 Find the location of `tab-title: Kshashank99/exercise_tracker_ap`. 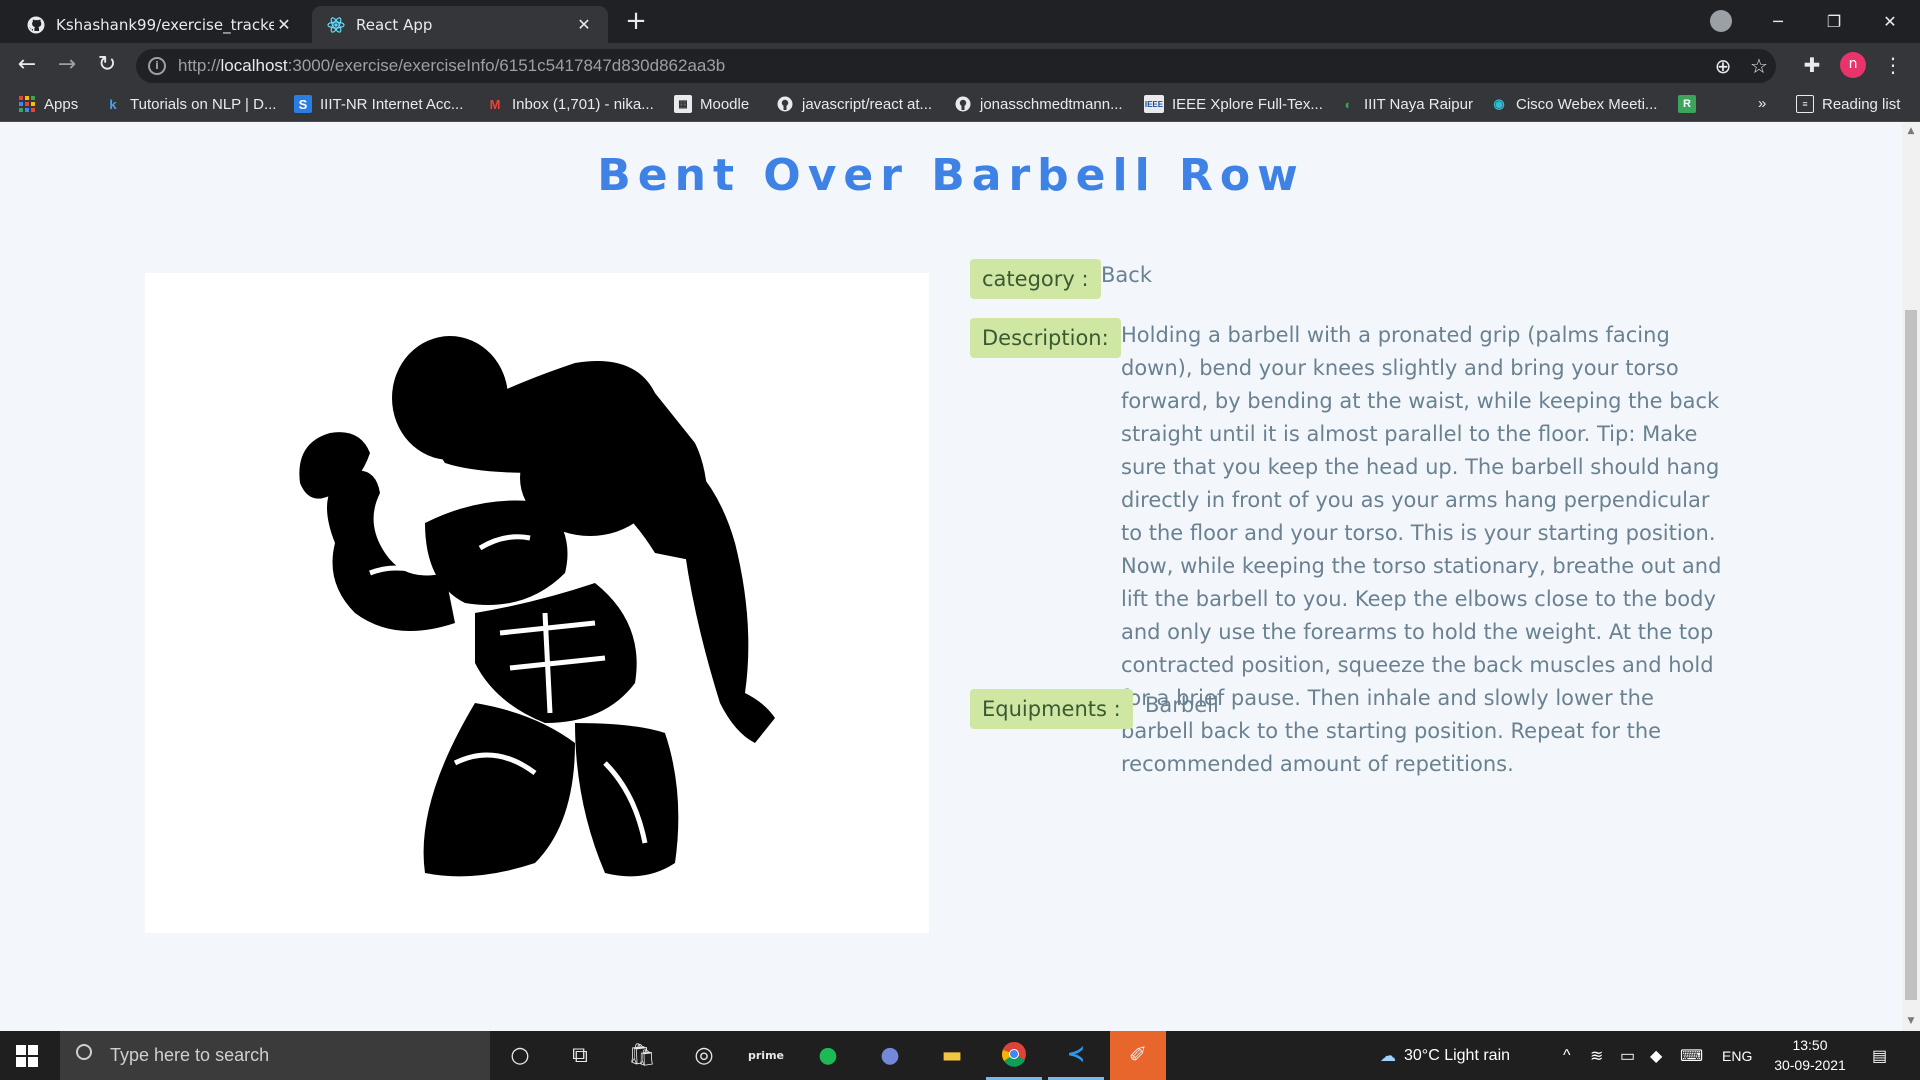

tab-title: Kshashank99/exercise_tracker_ap is located at coordinates (165, 24).